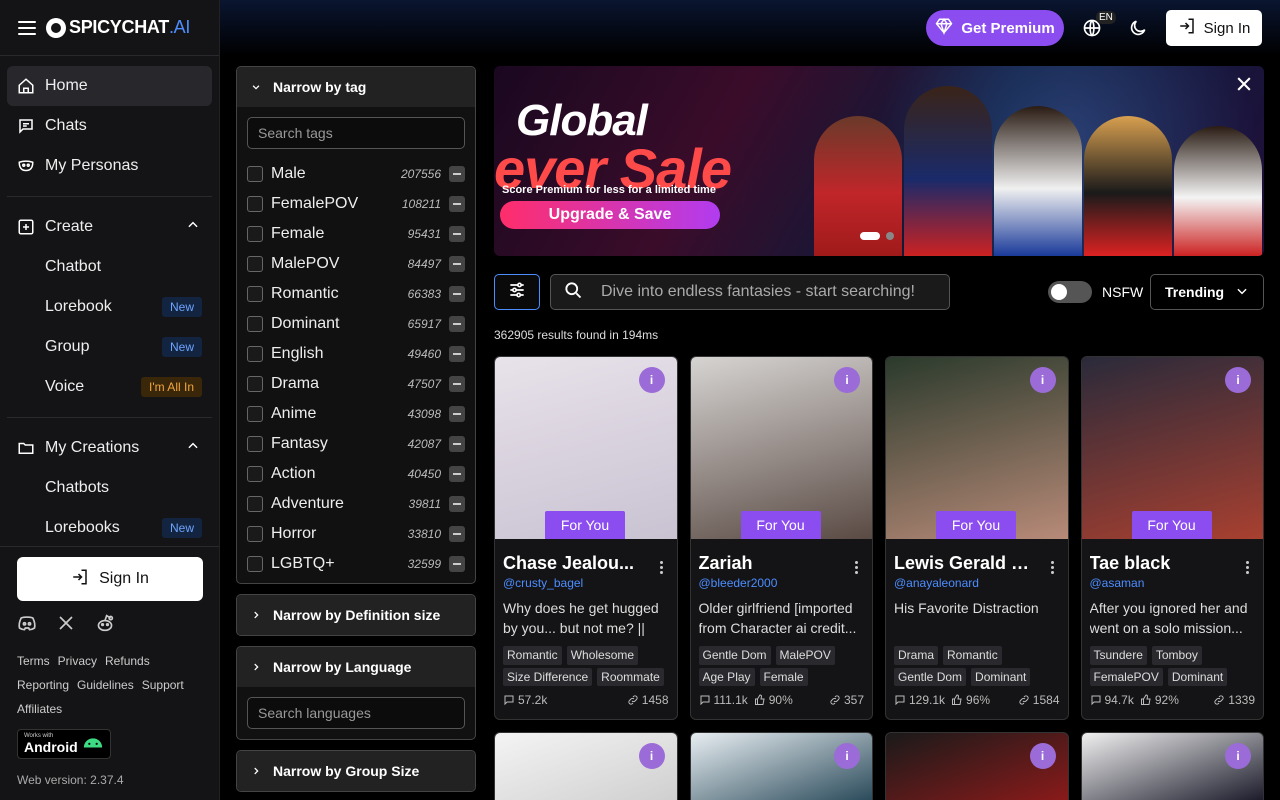 This screenshot has width=1280, height=800. What do you see at coordinates (109, 166) in the screenshot?
I see `nav-personas: My Personas` at bounding box center [109, 166].